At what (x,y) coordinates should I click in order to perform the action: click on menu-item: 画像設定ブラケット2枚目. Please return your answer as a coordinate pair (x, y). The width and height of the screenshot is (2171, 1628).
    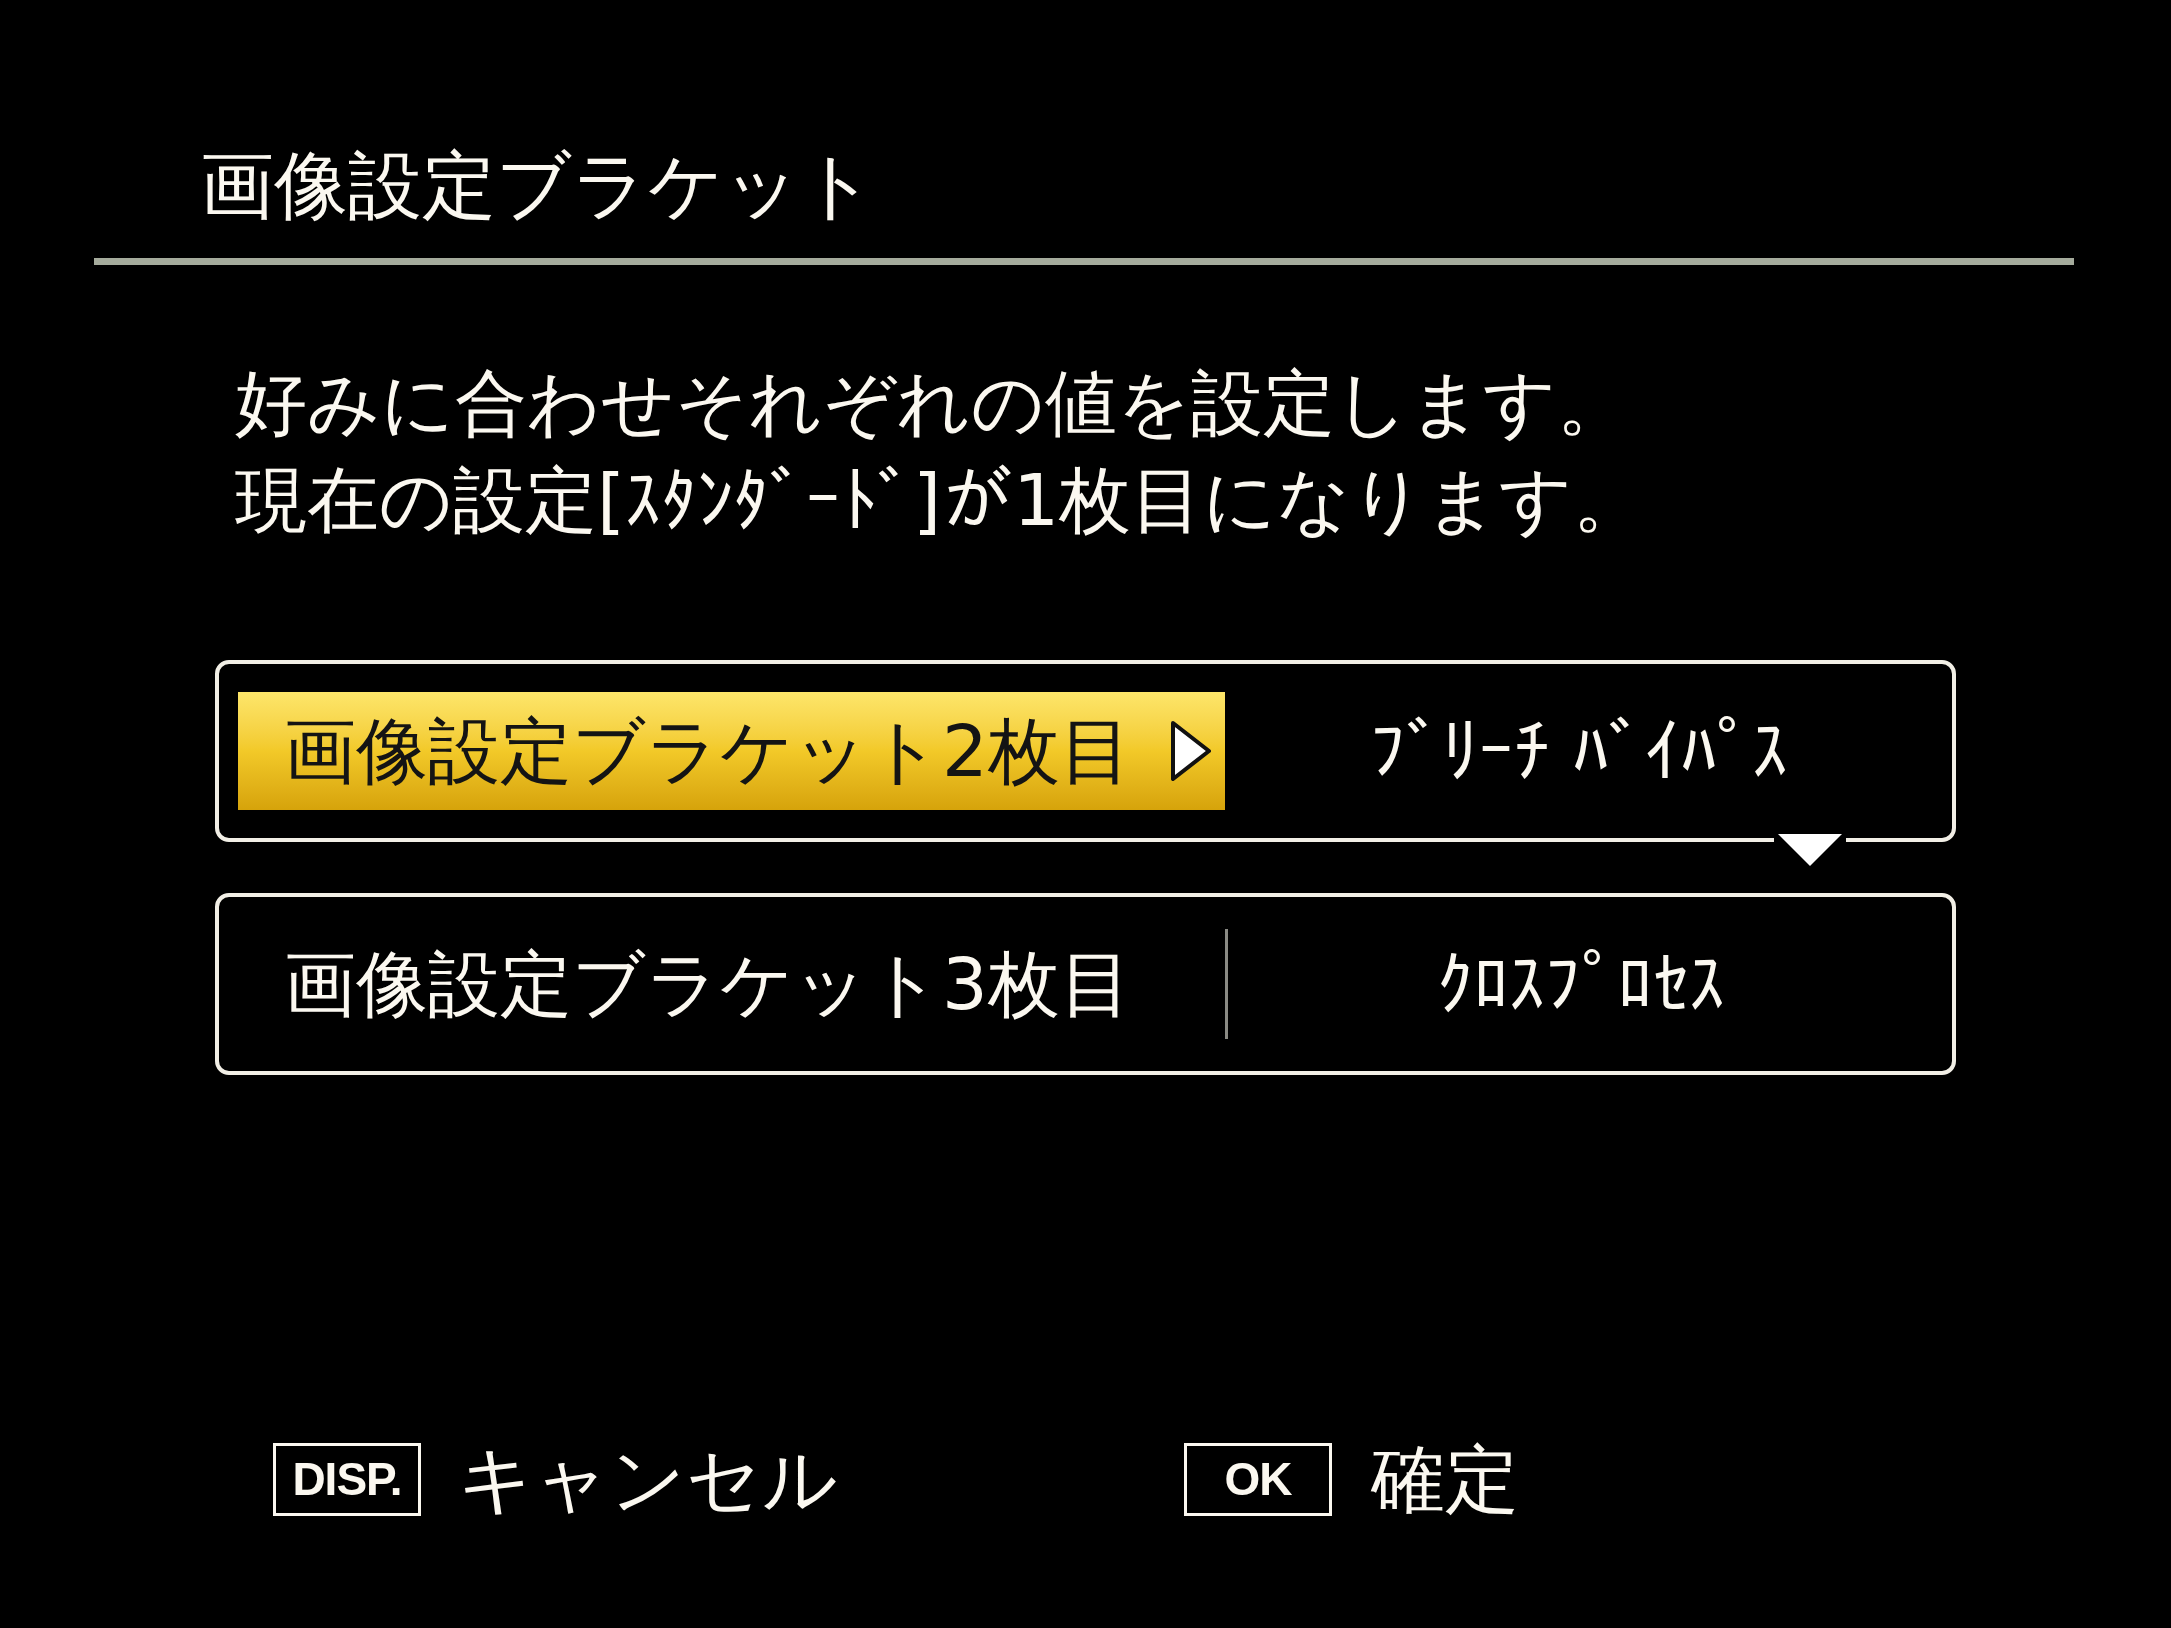
    Looking at the image, I should click on (731, 751).